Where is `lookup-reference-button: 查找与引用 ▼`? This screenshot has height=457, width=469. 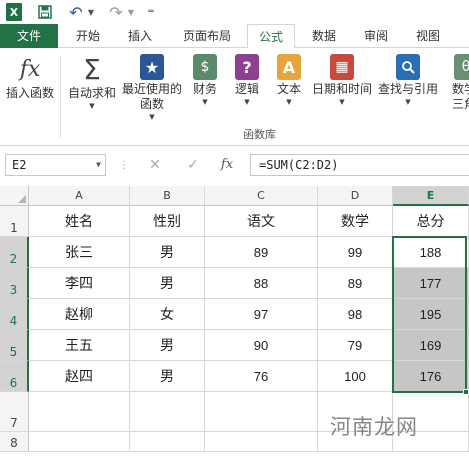
lookup-reference-button: 查找与引用 ▼ is located at coordinates (408, 80).